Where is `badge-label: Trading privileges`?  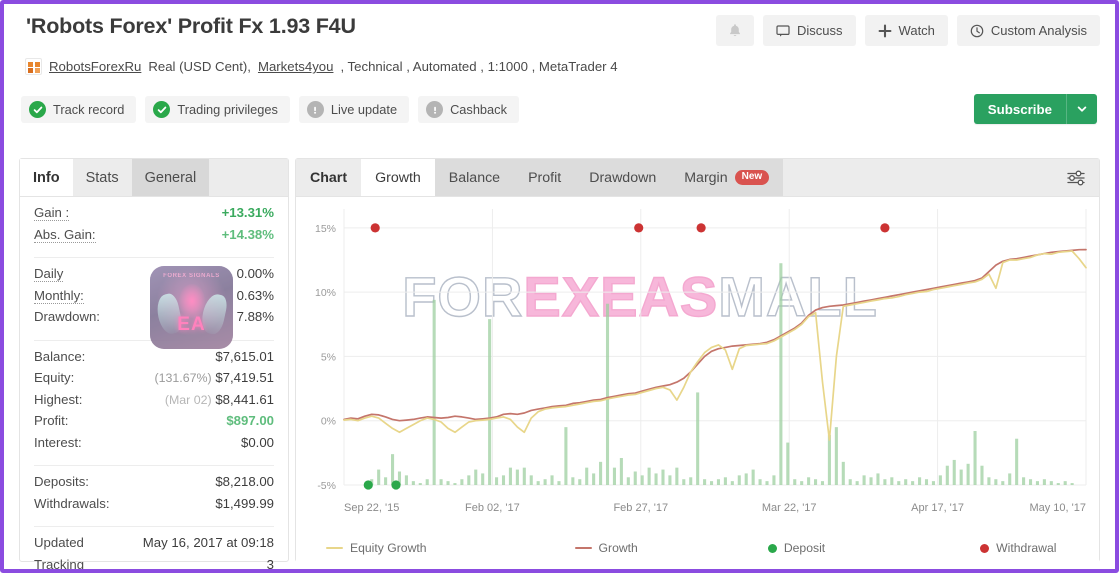 badge-label: Trading privileges is located at coordinates (227, 109).